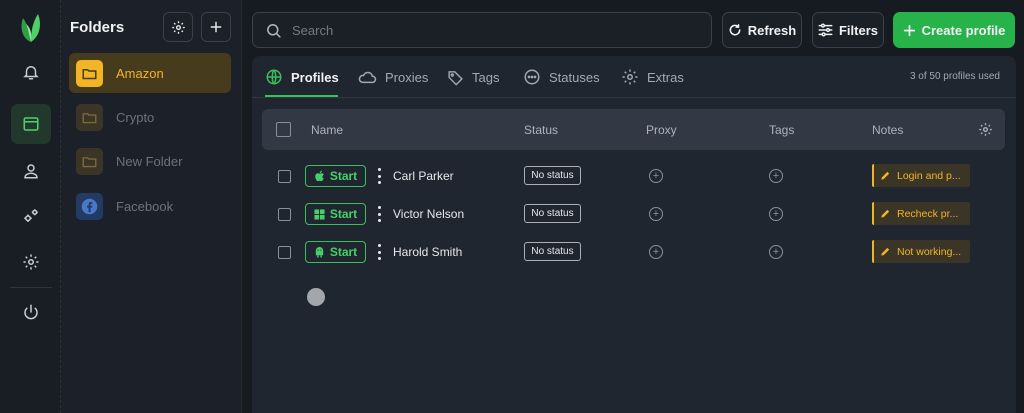 This screenshot has width=1024, height=413. What do you see at coordinates (319, 176) in the screenshot?
I see `apple-icon` at bounding box center [319, 176].